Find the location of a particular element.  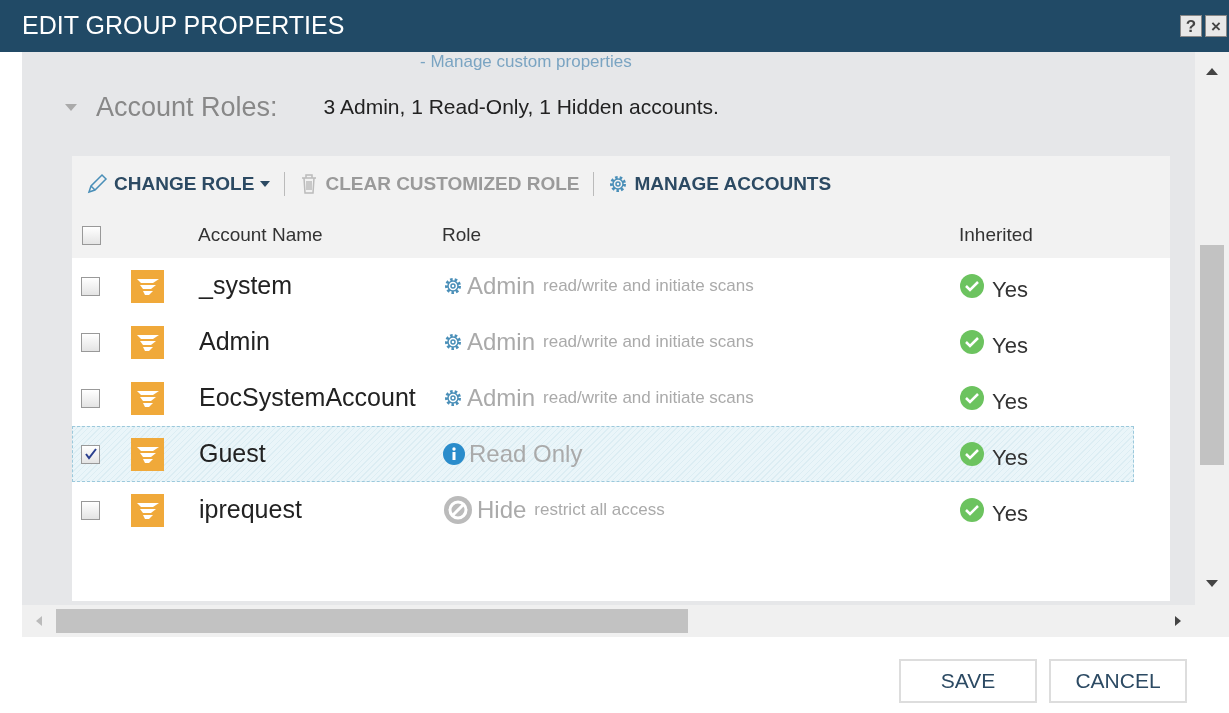

save-button: SAVE is located at coordinates (968, 681).